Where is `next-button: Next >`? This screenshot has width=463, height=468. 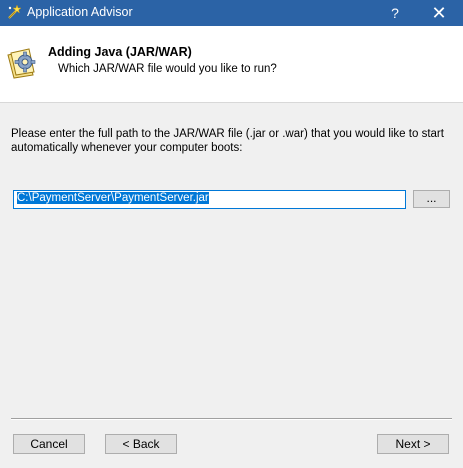
next-button: Next > is located at coordinates (413, 444).